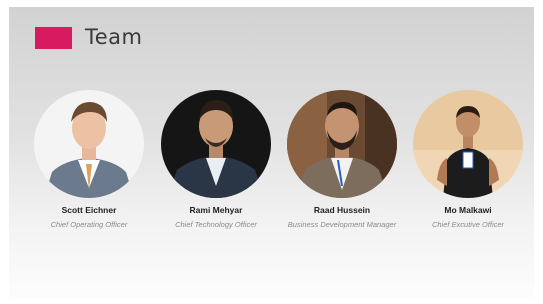 Image resolution: width=543 pixels, height=304 pixels. I want to click on team-member-card: Scott Eichner Chief Operating Officer, so click(89, 160).